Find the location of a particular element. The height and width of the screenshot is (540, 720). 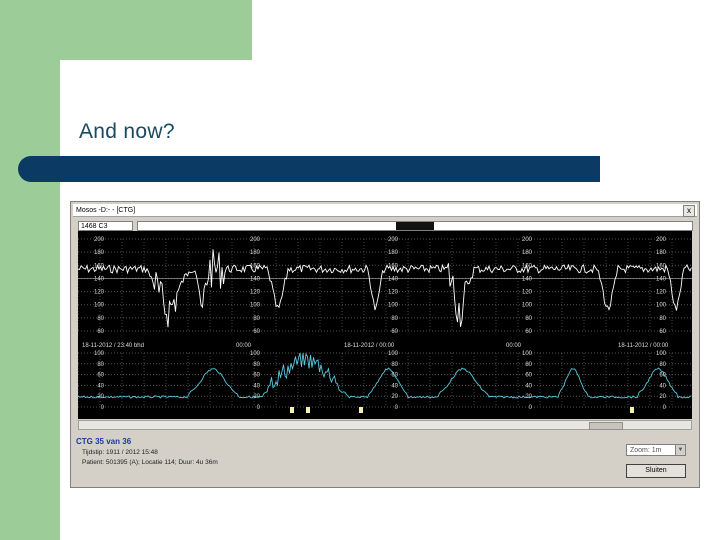

zoom-select-value: Zoom: 1m is located at coordinates (646, 450).